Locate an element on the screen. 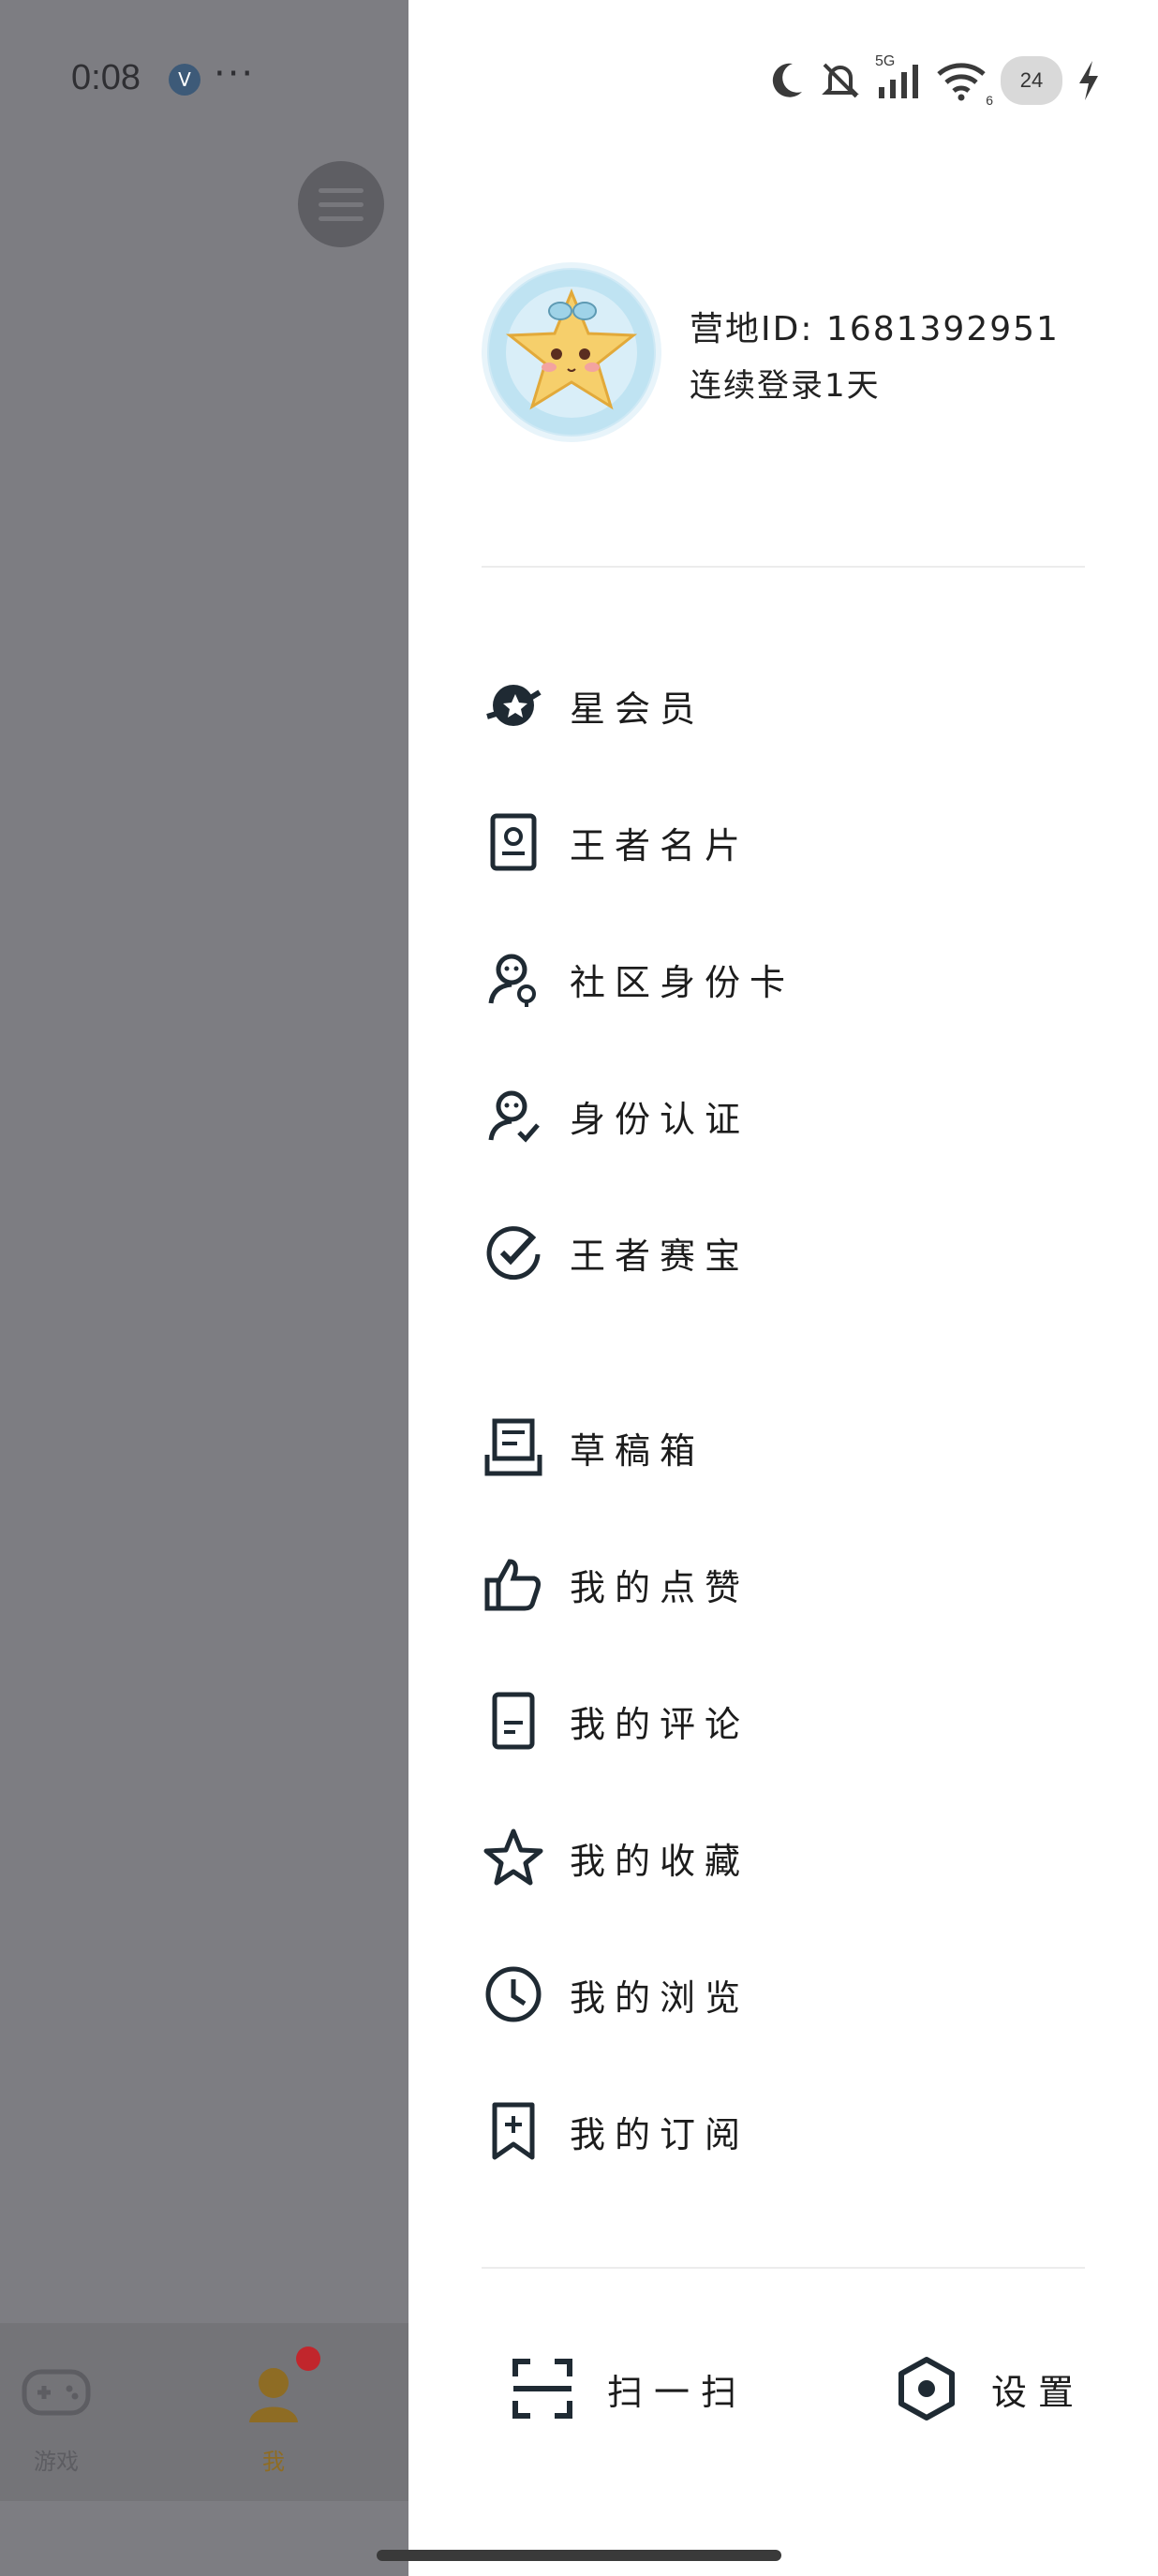 Image resolution: width=1158 pixels, height=2576 pixels. battery-indicator: 24 is located at coordinates (1031, 80).